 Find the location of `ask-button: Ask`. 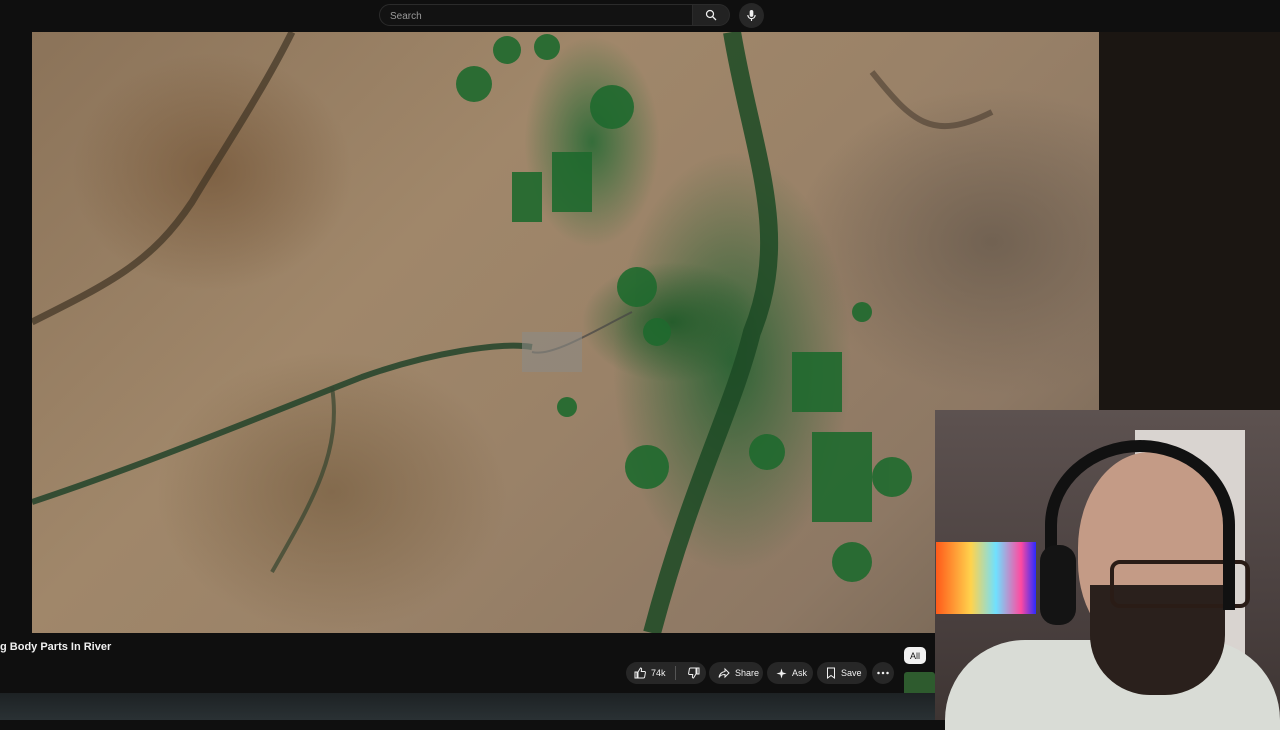

ask-button: Ask is located at coordinates (790, 673).